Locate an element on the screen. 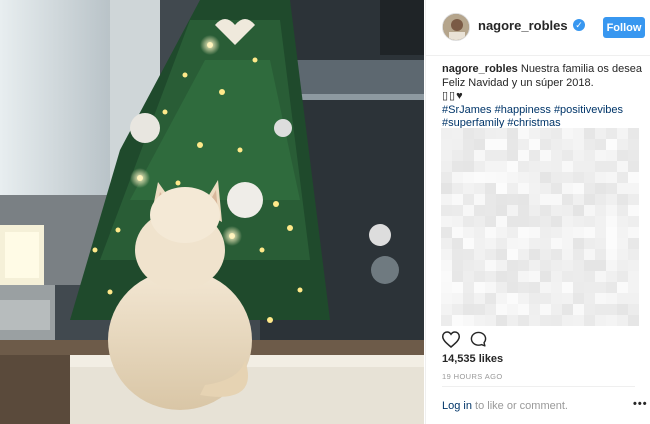  blurred-comments-area is located at coordinates (540, 227).